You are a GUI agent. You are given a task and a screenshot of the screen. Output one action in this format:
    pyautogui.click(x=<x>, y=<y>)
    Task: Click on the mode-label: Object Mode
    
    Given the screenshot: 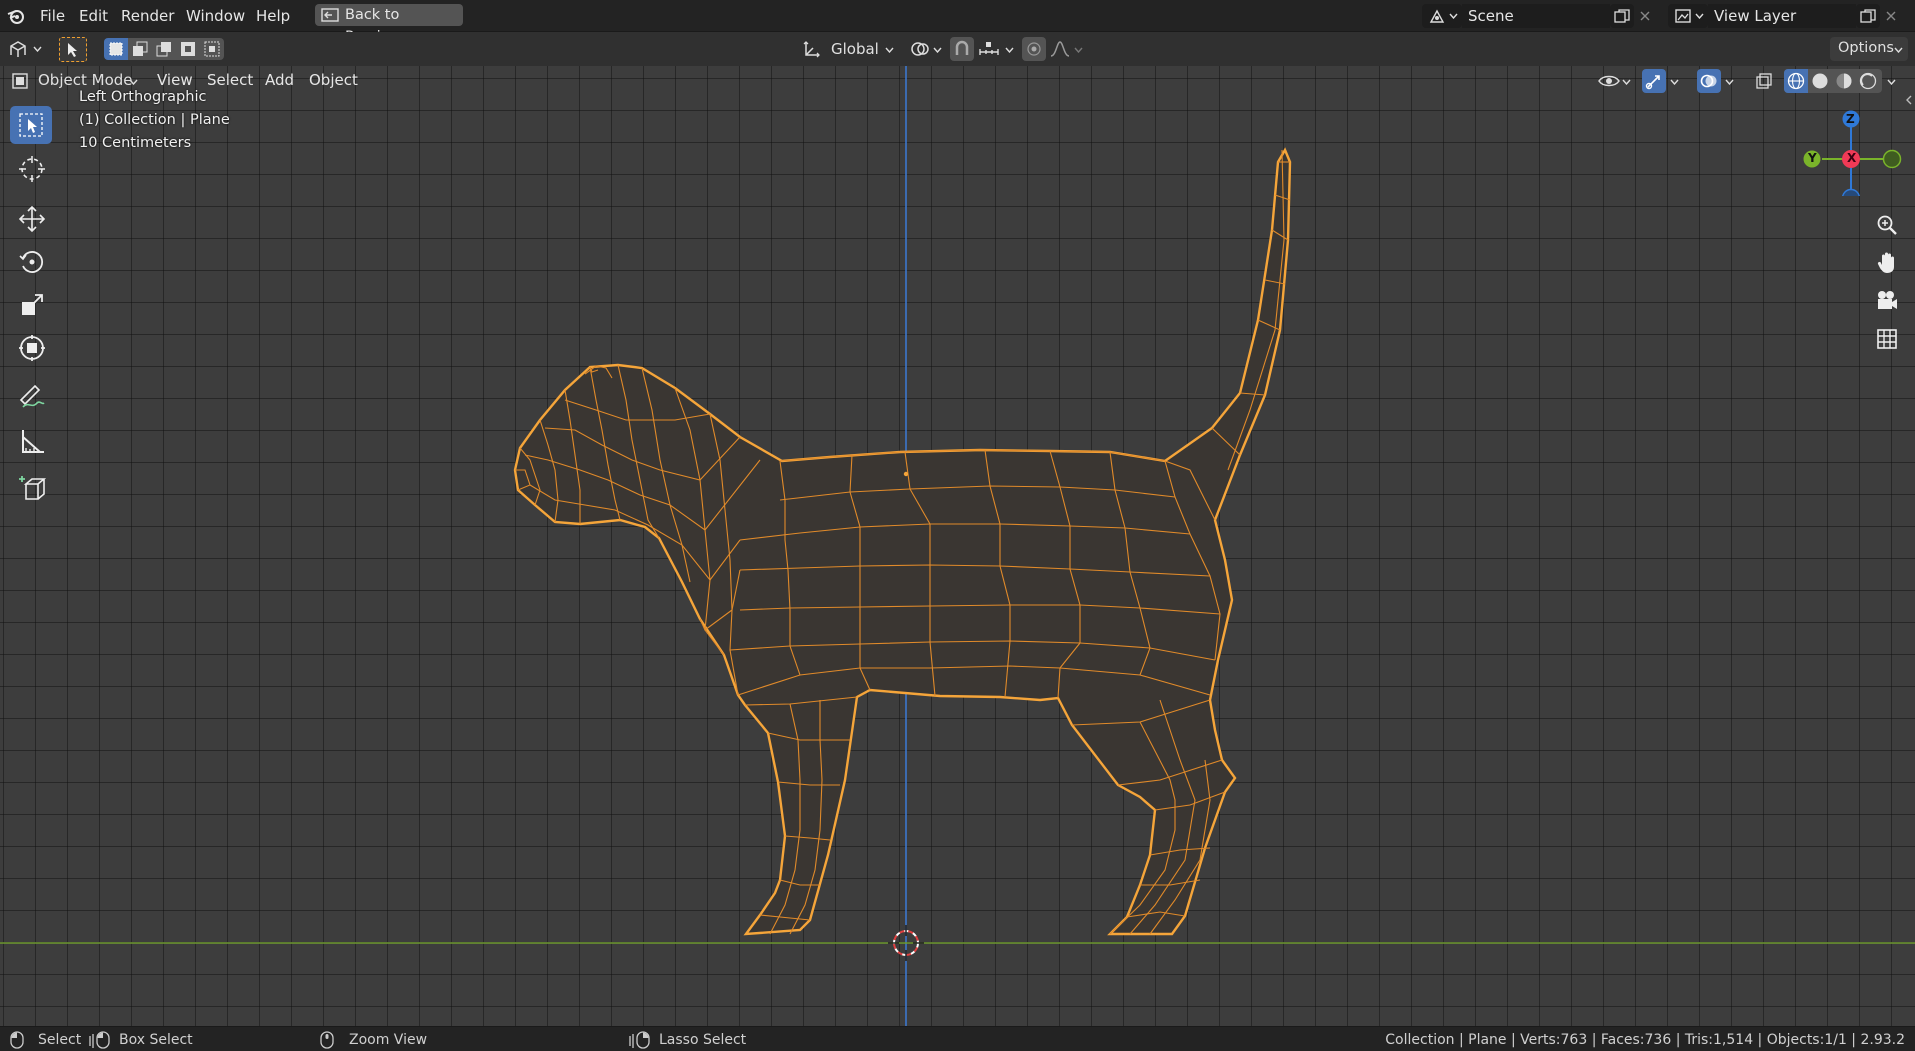 What is the action you would take?
    pyautogui.click(x=85, y=80)
    